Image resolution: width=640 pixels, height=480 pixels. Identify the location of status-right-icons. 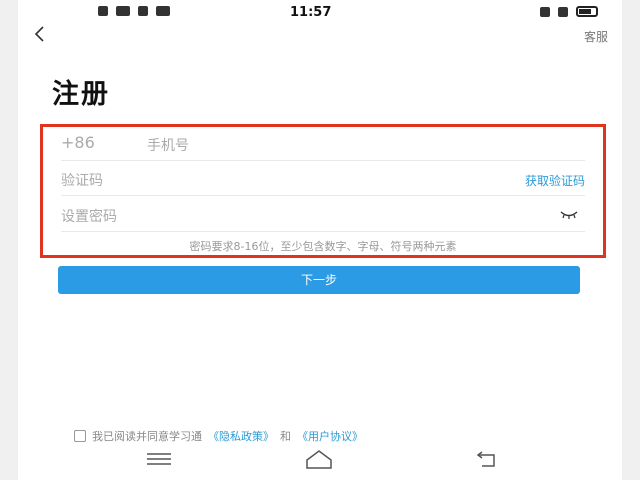
(569, 11).